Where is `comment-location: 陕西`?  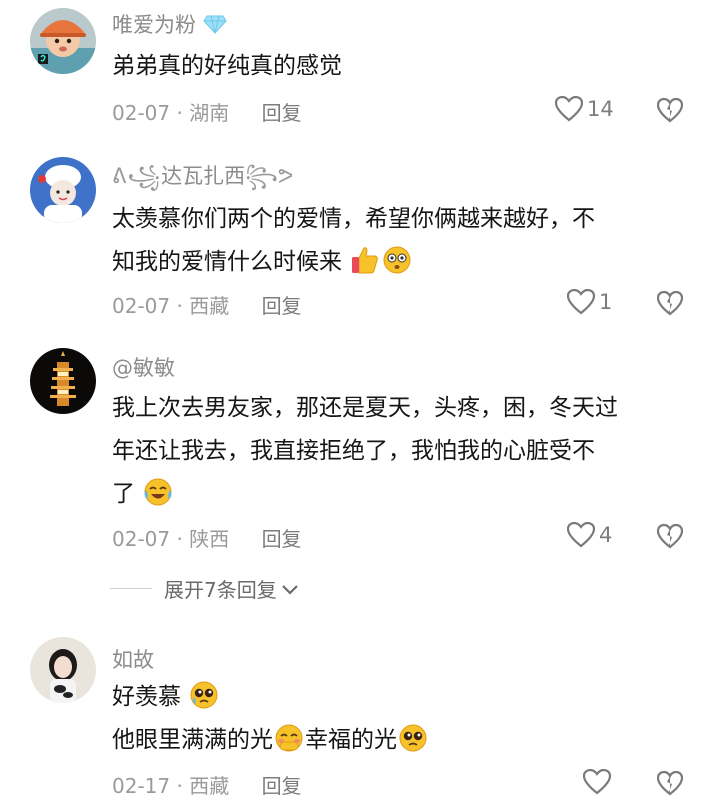
comment-location: 陕西 is located at coordinates (209, 539).